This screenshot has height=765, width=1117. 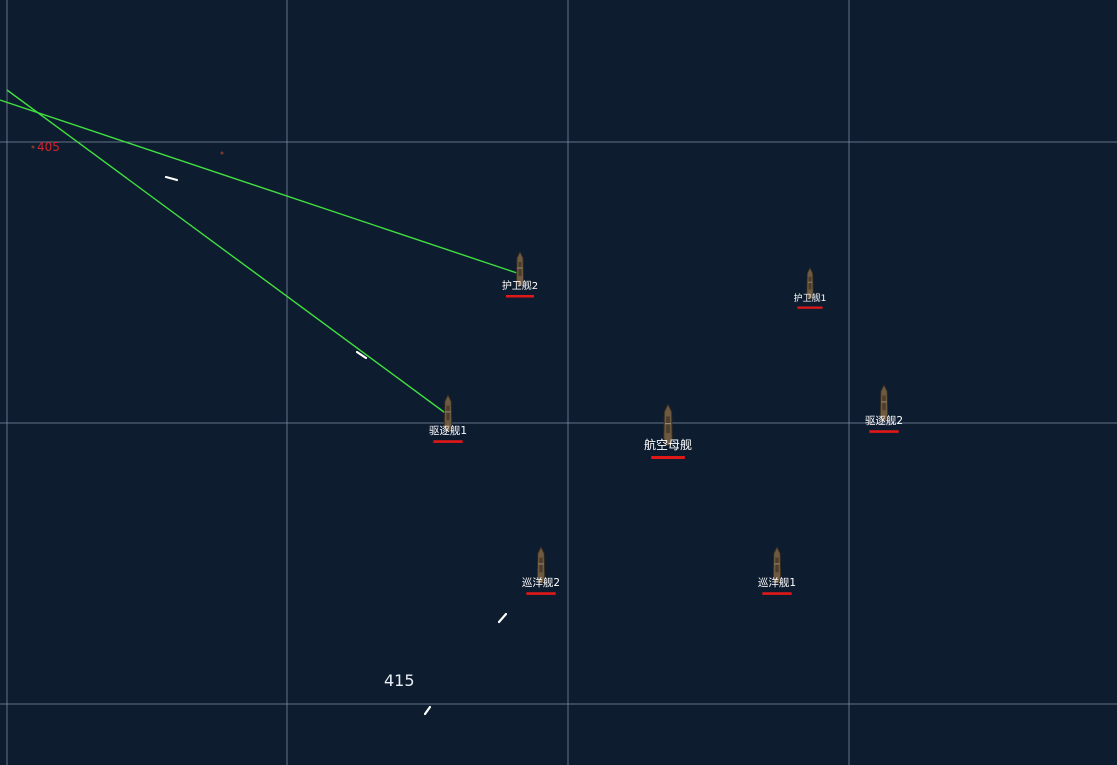 I want to click on ship-label: 航空母舰, so click(x=668, y=444).